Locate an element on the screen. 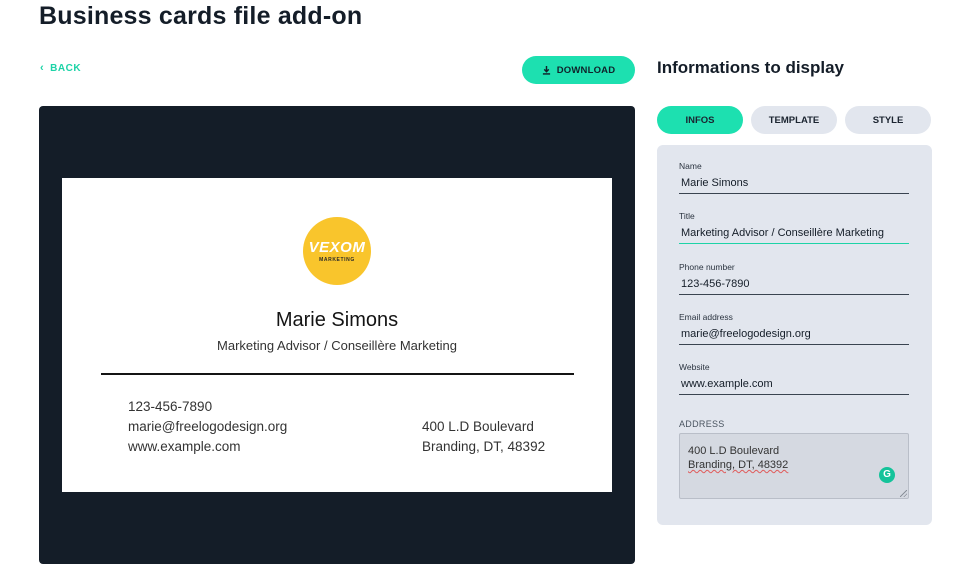 Image resolution: width=975 pixels, height=578 pixels. address-label: ADDRESS is located at coordinates (702, 424).